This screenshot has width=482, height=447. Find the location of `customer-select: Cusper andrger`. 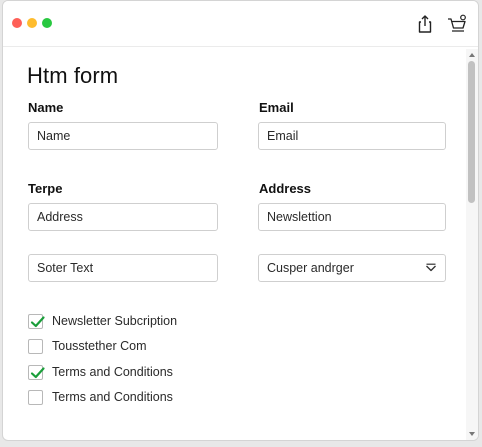

customer-select: Cusper andrger is located at coordinates (352, 268).